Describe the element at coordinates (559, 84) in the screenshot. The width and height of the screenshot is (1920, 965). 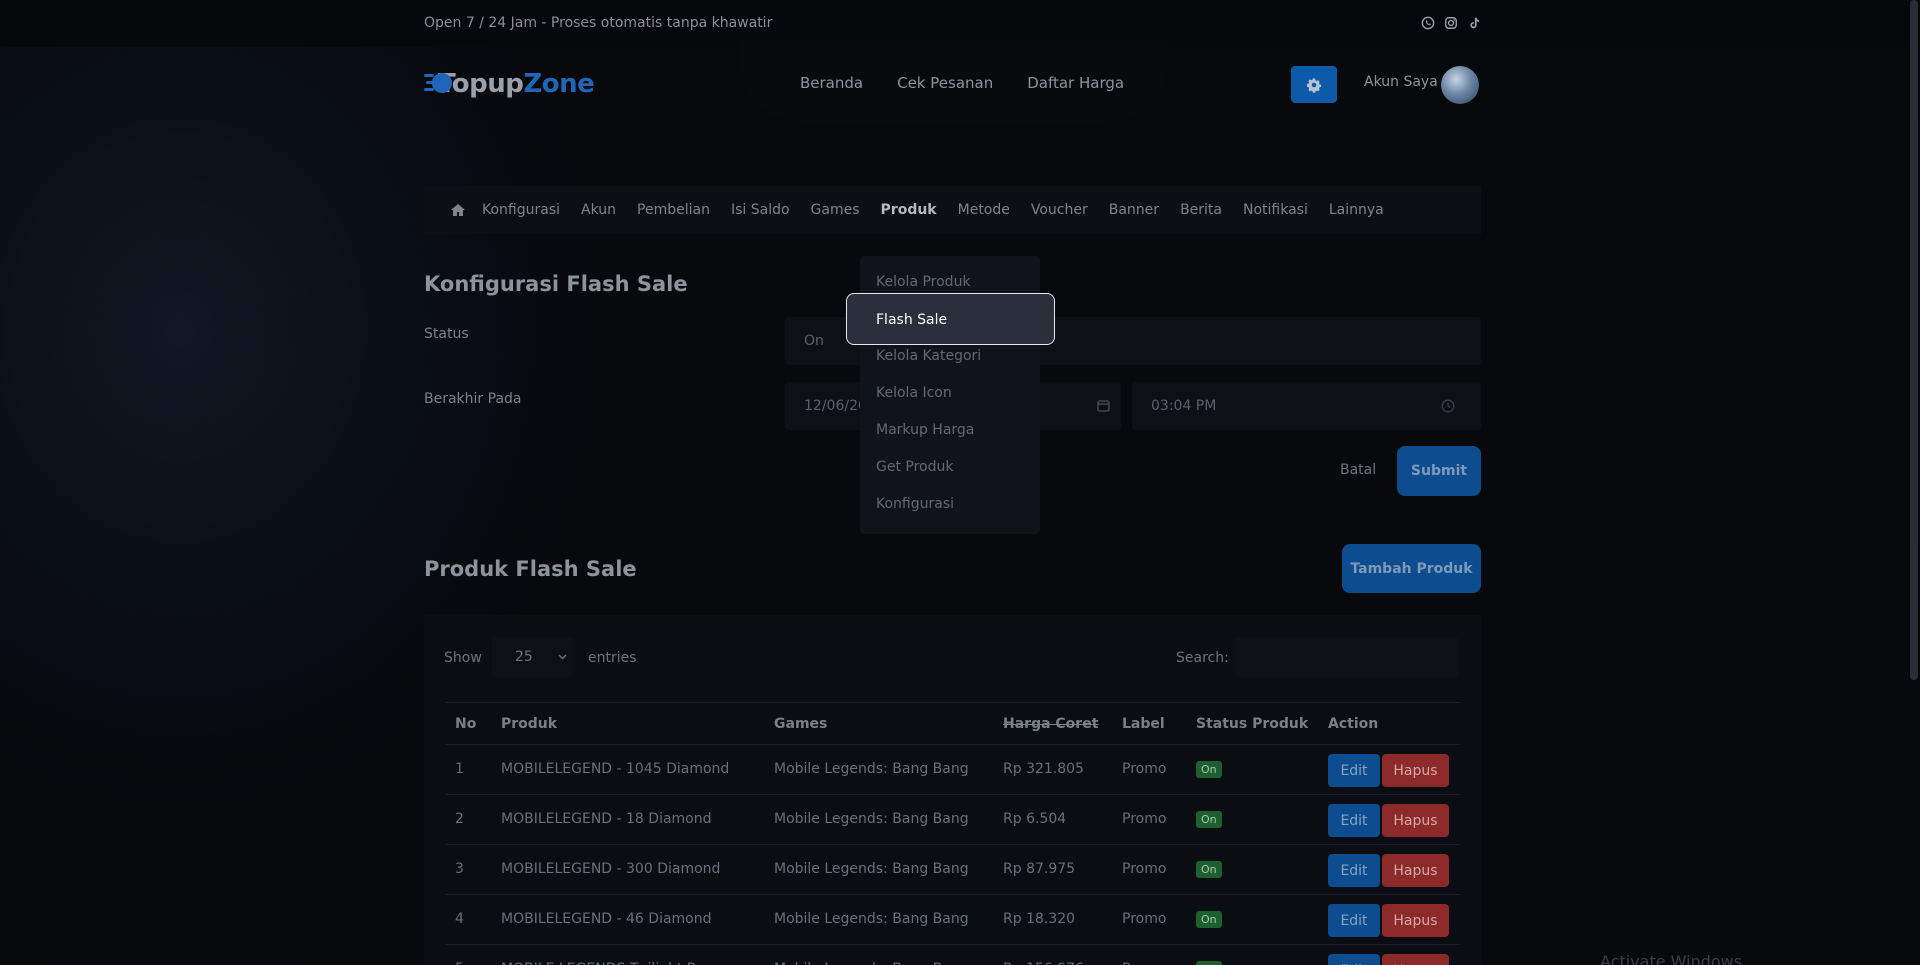
I see `brand-name-part2: Zone` at that location.